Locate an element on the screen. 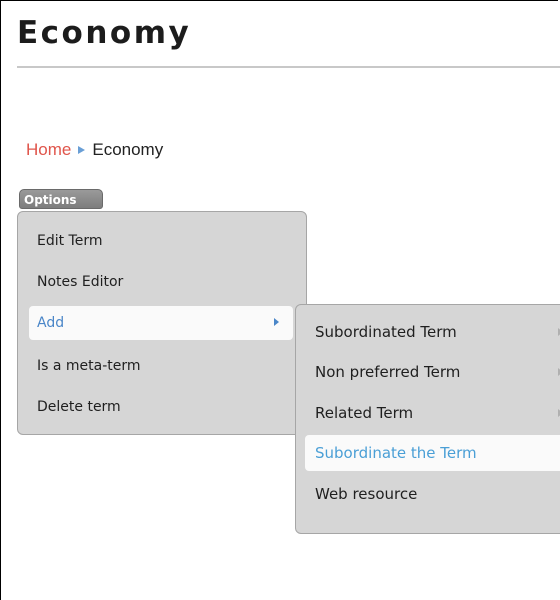 The width and height of the screenshot is (560, 600). submenu-item-non-preferred-term: Non preferred Term is located at coordinates (432, 372).